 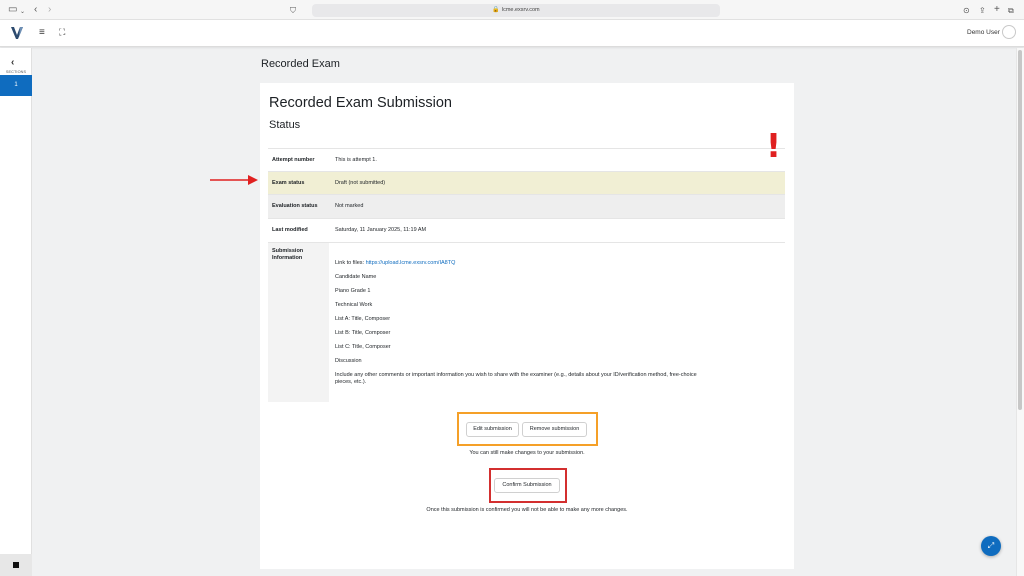 What do you see at coordinates (527, 485) in the screenshot?
I see `confirm-submission-button: Confirm Submission` at bounding box center [527, 485].